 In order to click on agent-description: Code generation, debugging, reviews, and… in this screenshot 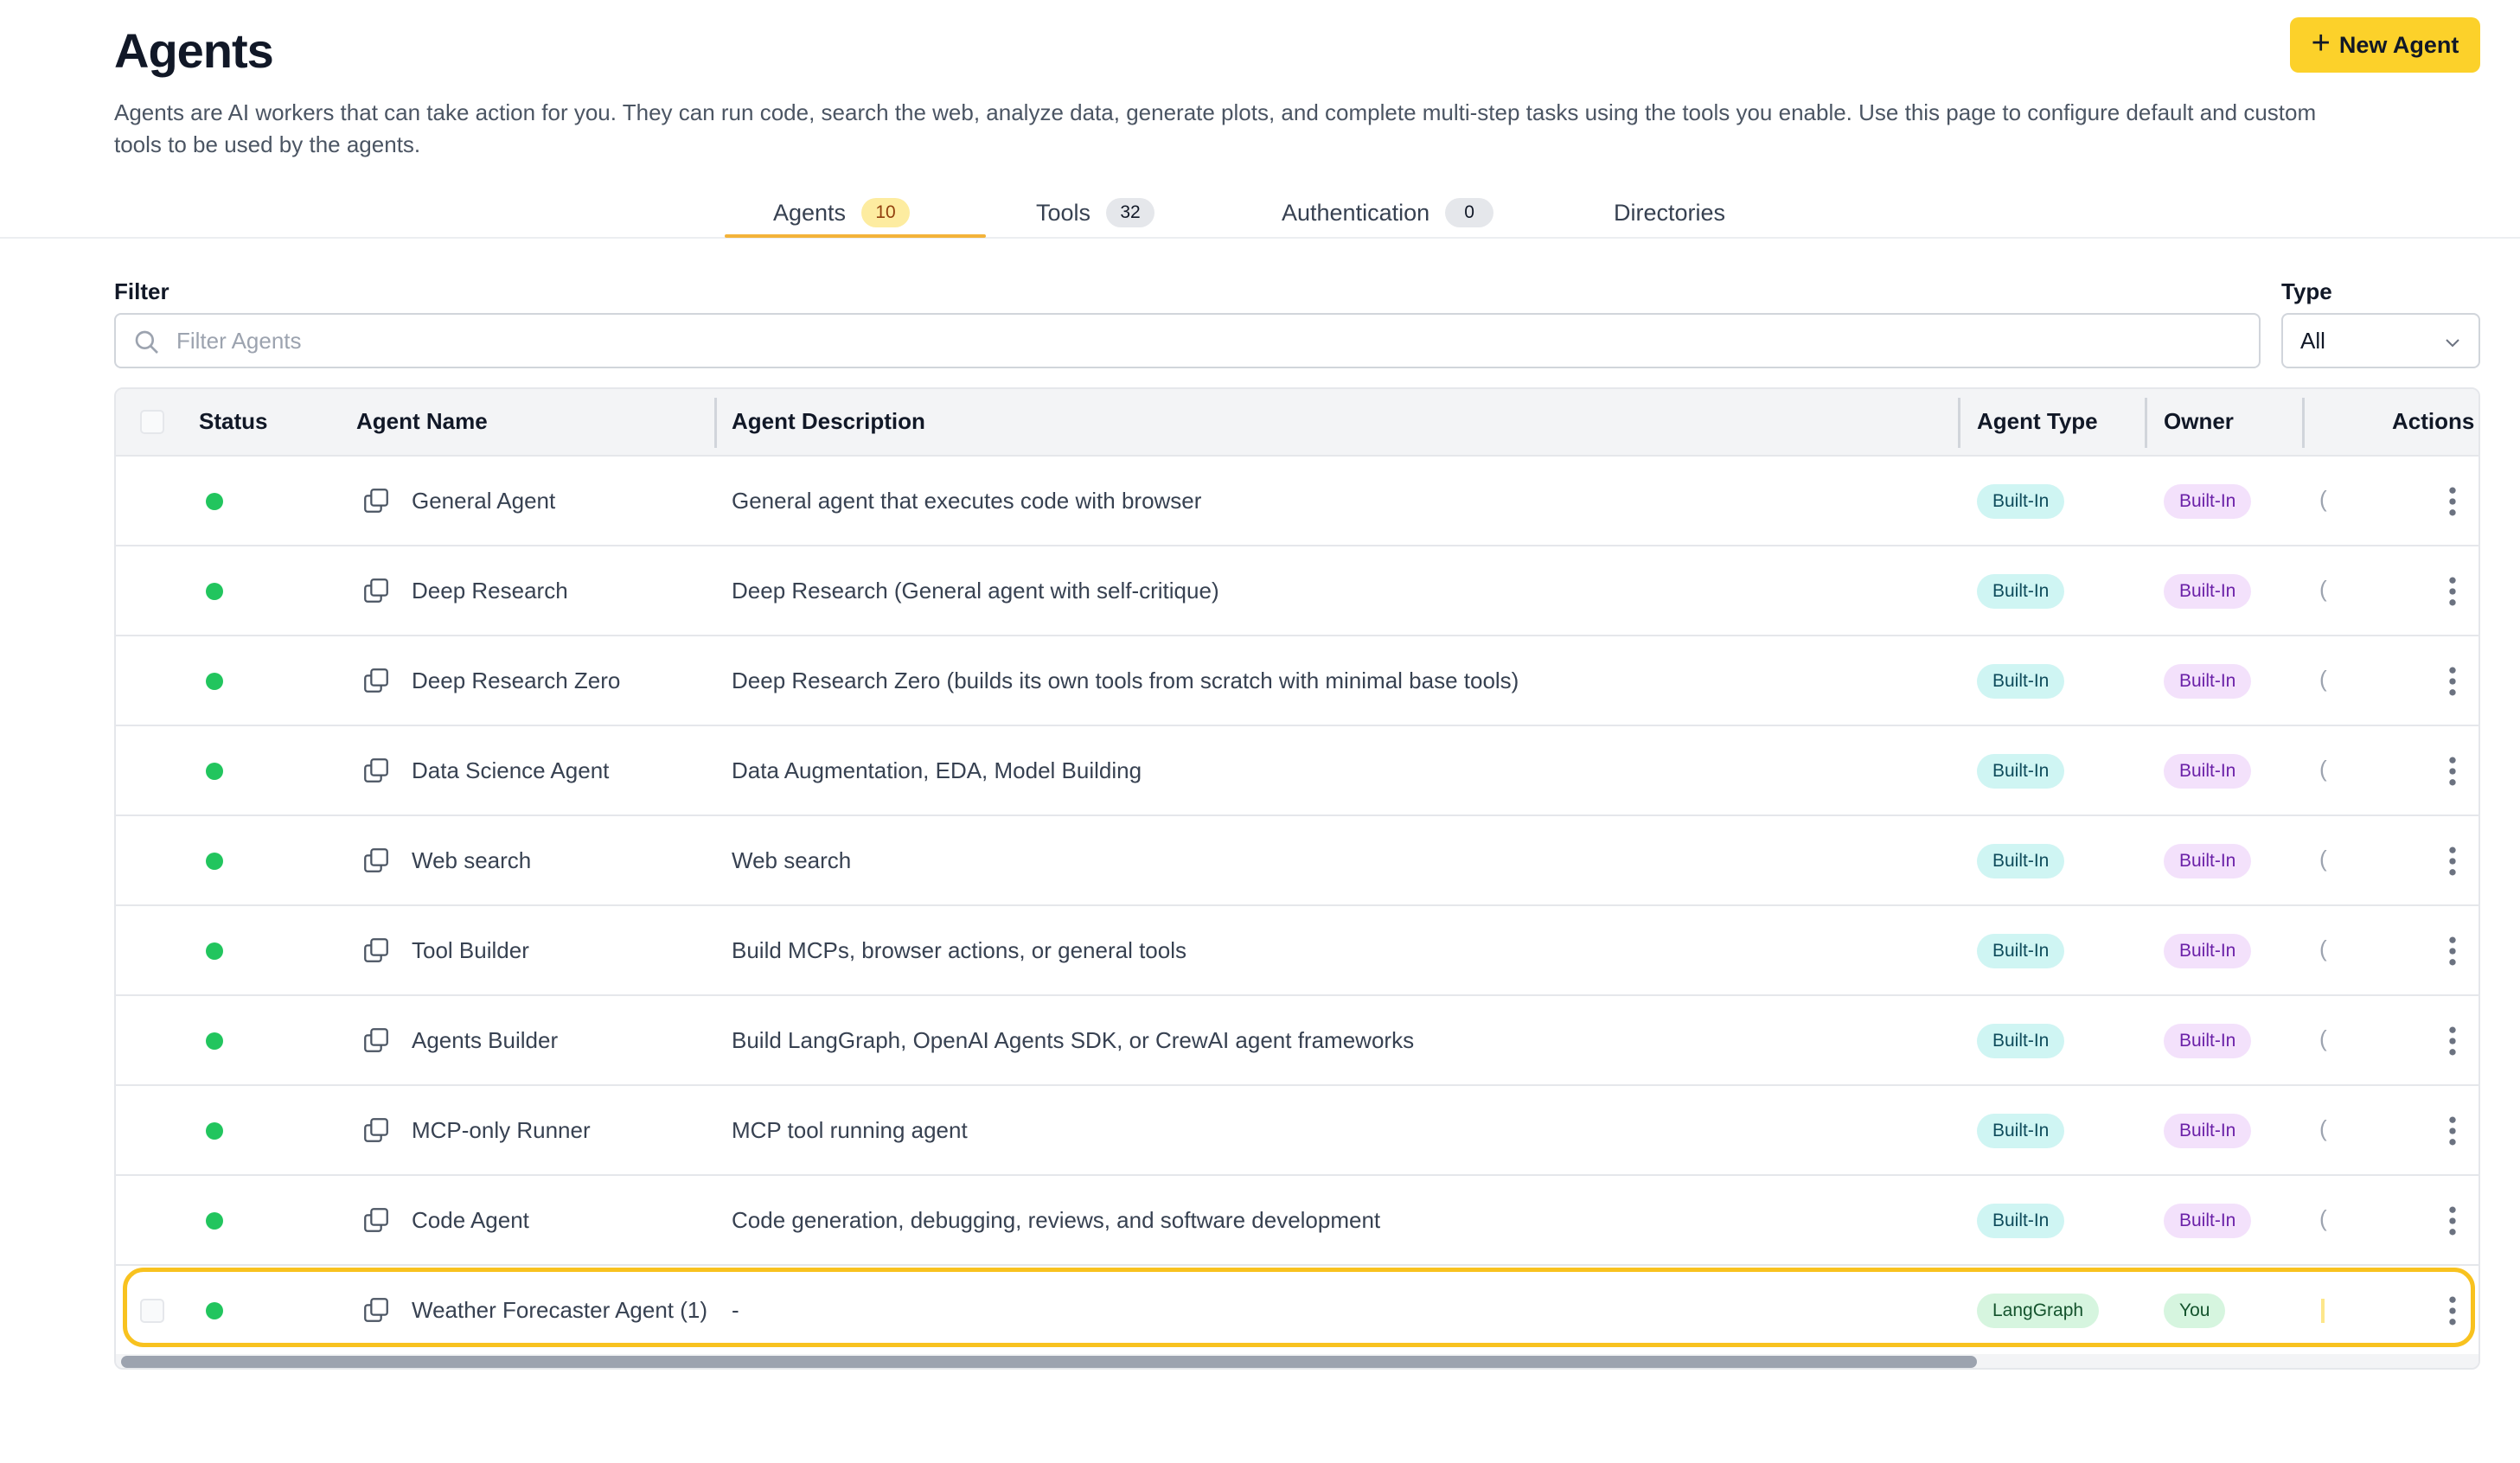, I will do `click(1056, 1220)`.